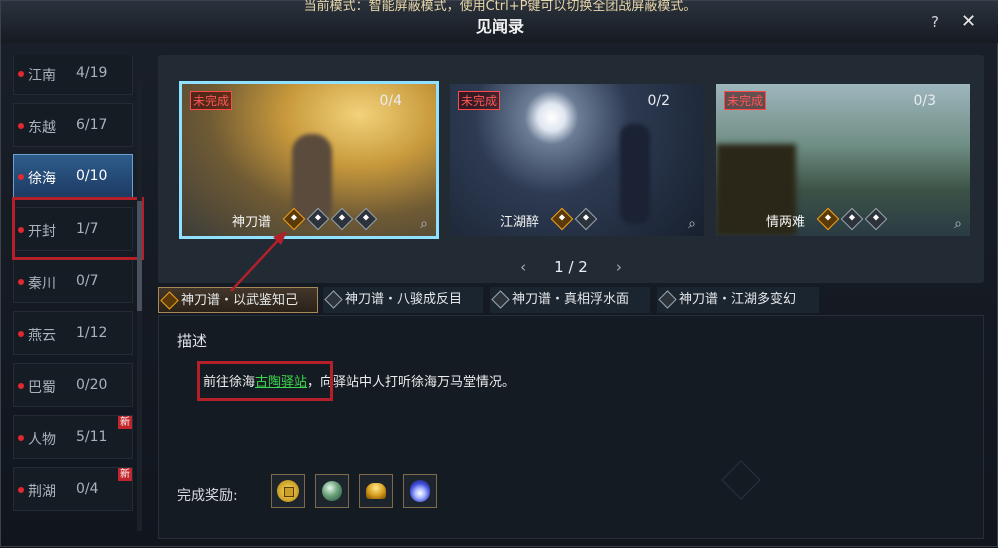 The height and width of the screenshot is (548, 998). I want to click on story-card-qingliangnan: 未完成 0/3 情两难 ◆ ◆ ◆ ⌕, so click(843, 160).